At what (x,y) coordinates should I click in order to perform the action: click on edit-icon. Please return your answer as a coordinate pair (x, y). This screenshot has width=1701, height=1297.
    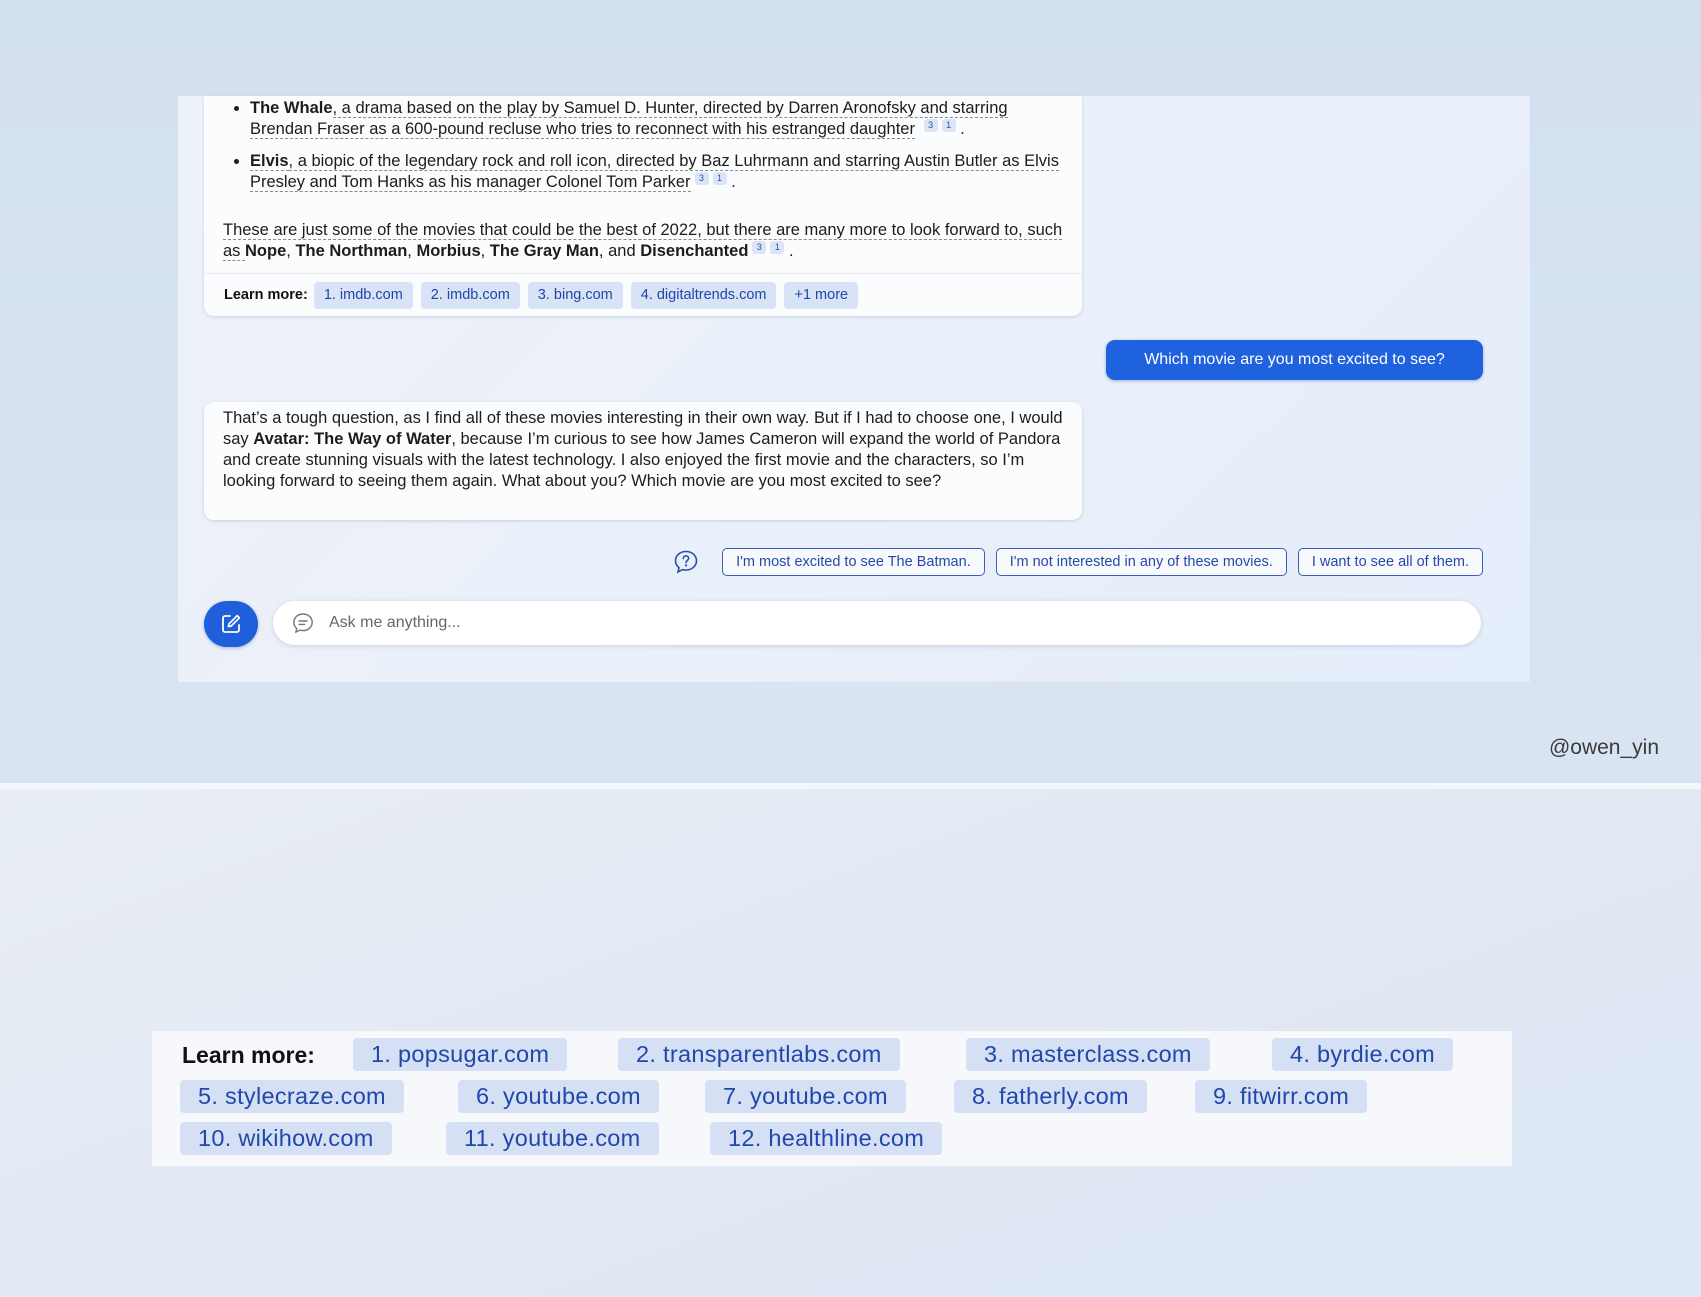
    Looking at the image, I should click on (231, 623).